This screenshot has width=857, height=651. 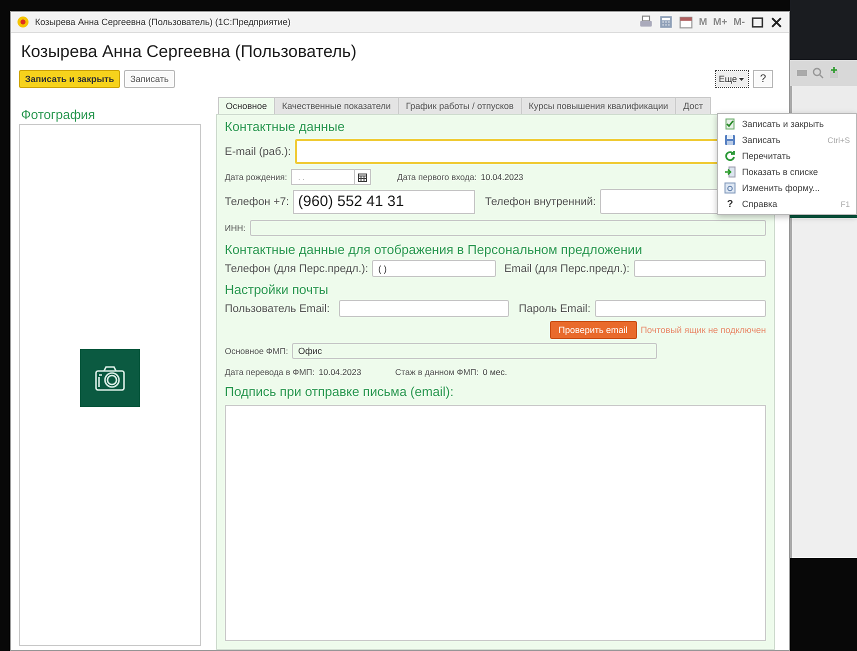 What do you see at coordinates (730, 124) in the screenshot?
I see `document-check-icon` at bounding box center [730, 124].